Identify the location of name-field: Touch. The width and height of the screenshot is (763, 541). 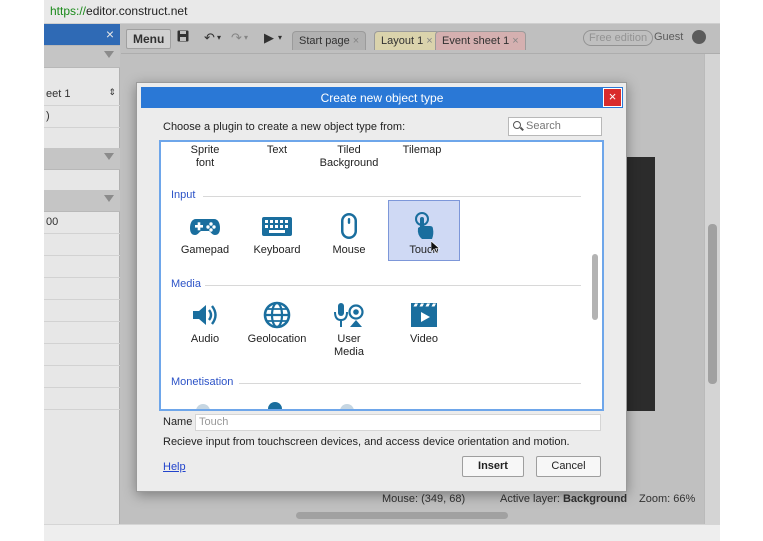
(398, 422).